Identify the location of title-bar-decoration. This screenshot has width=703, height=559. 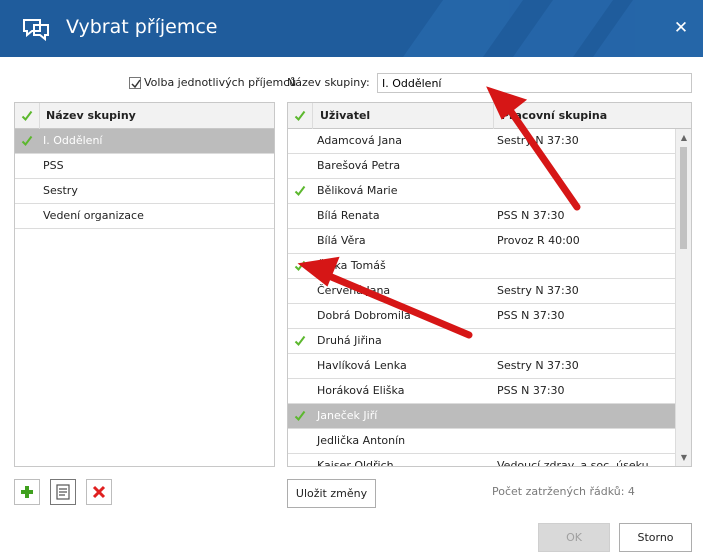
(553, 28).